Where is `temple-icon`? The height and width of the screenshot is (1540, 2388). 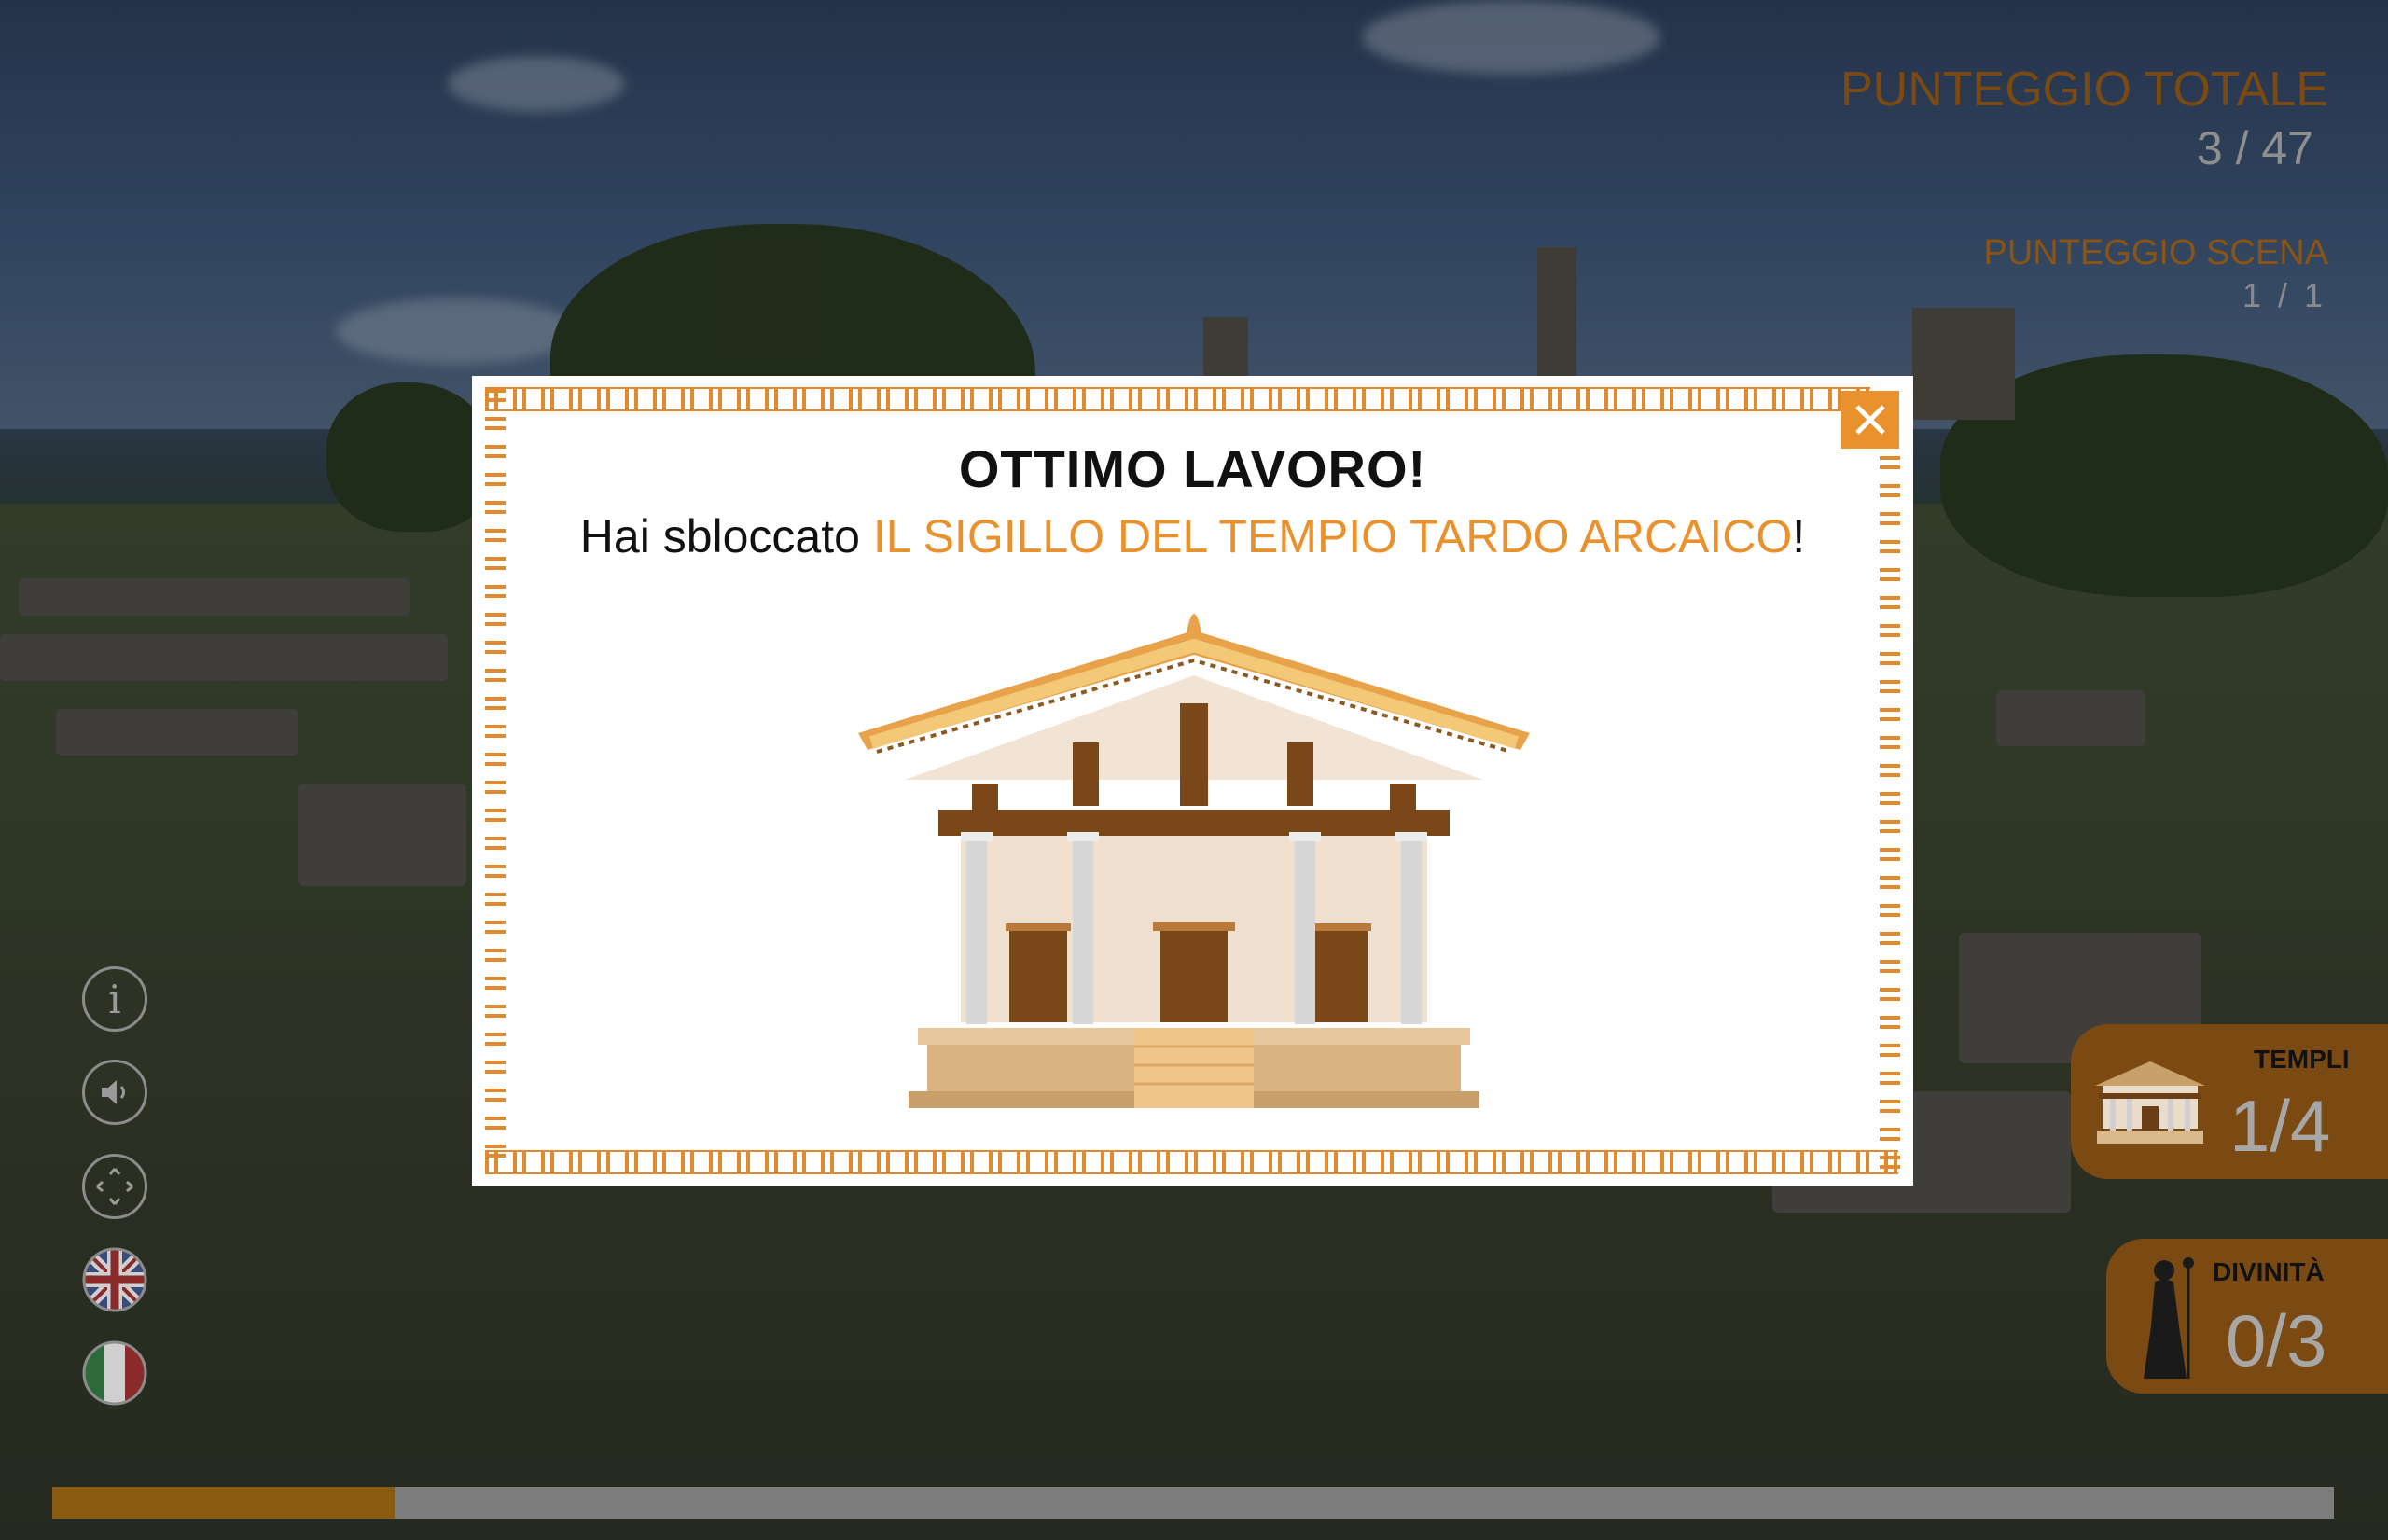 temple-icon is located at coordinates (2150, 1102).